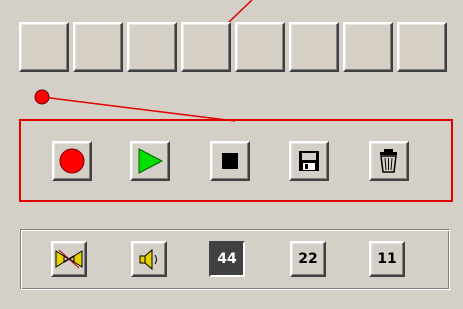 The width and height of the screenshot is (463, 309). I want to click on record-button, so click(72, 161).